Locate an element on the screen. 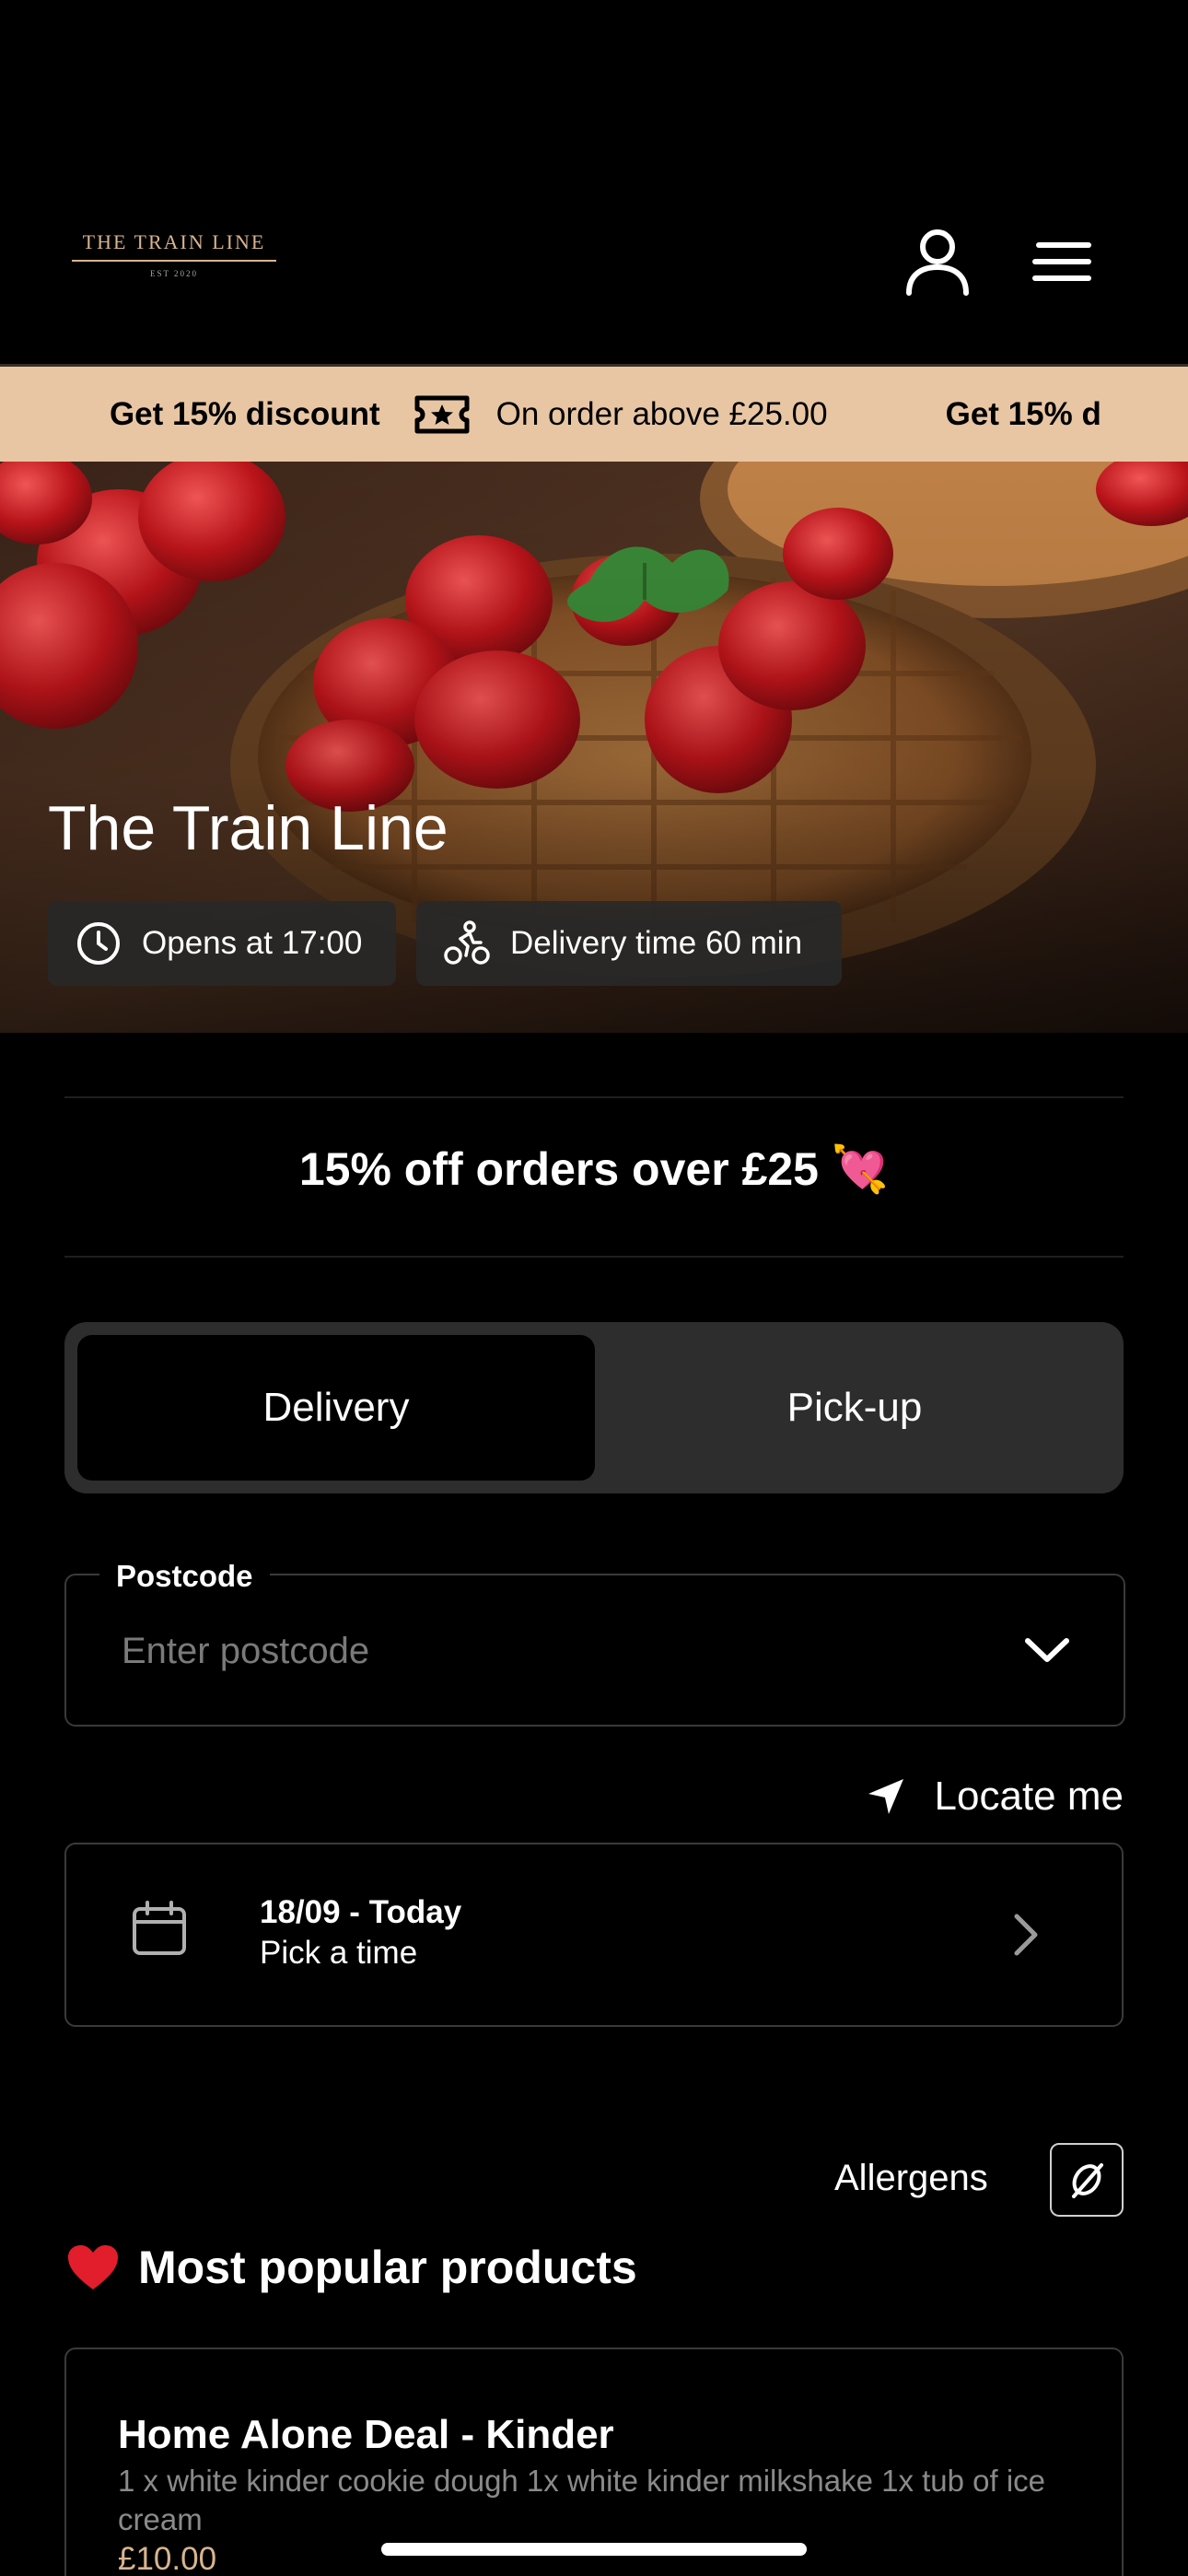 The width and height of the screenshot is (1188, 2576). ticker-discount-repeat: Get 15% d is located at coordinates (1023, 413).